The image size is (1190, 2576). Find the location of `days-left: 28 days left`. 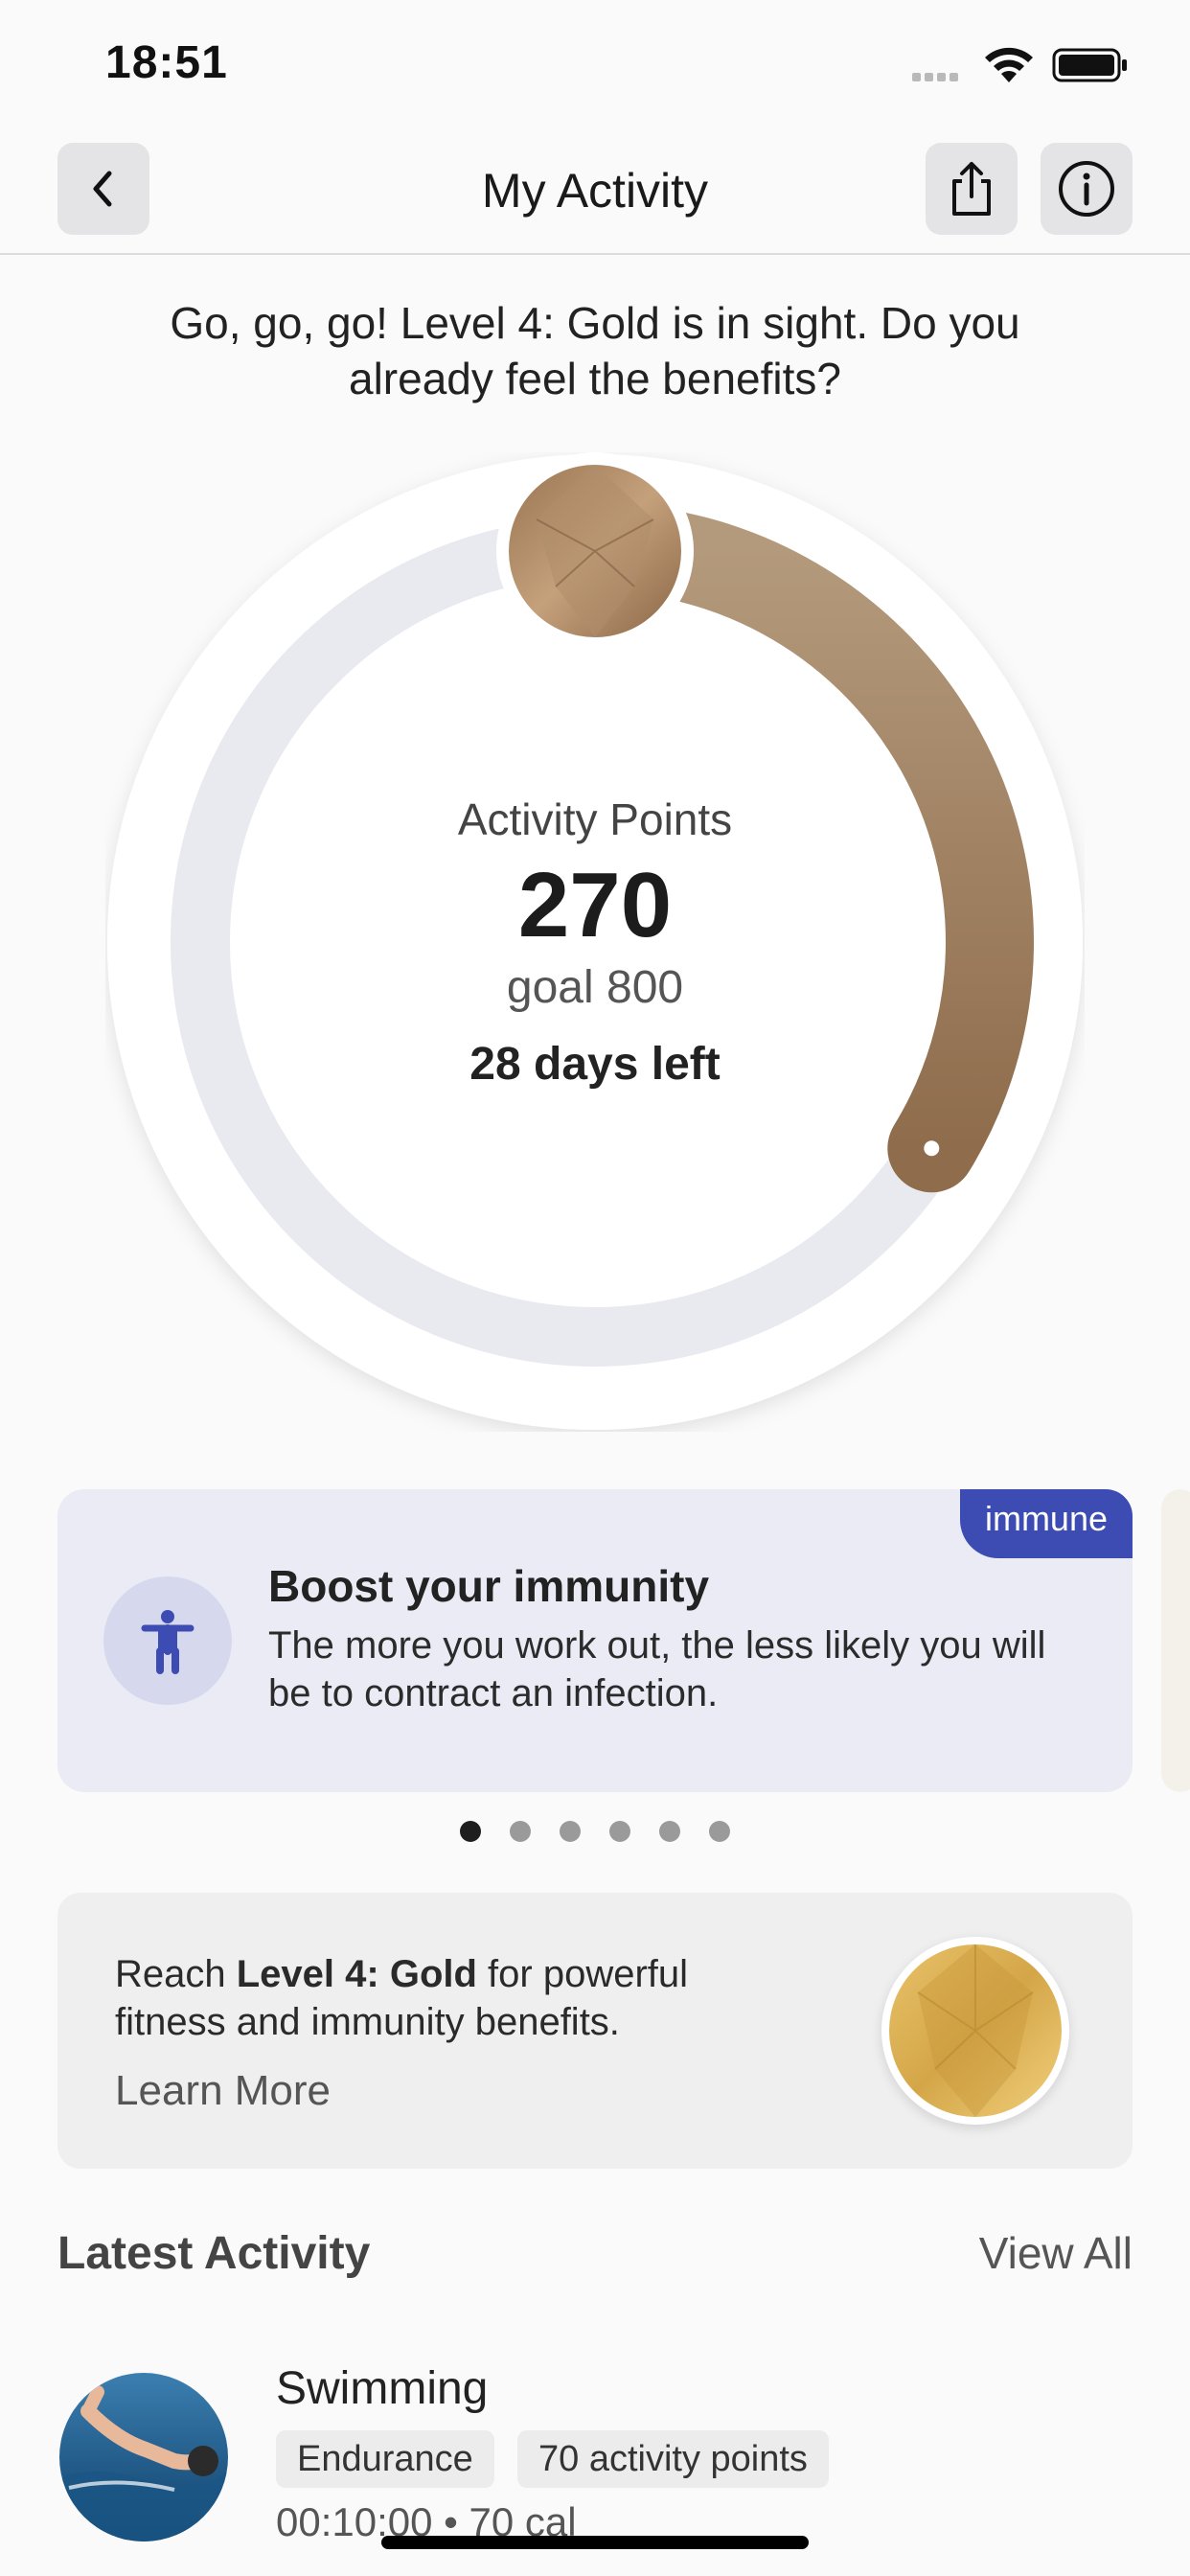

days-left: 28 days left is located at coordinates (595, 1064).